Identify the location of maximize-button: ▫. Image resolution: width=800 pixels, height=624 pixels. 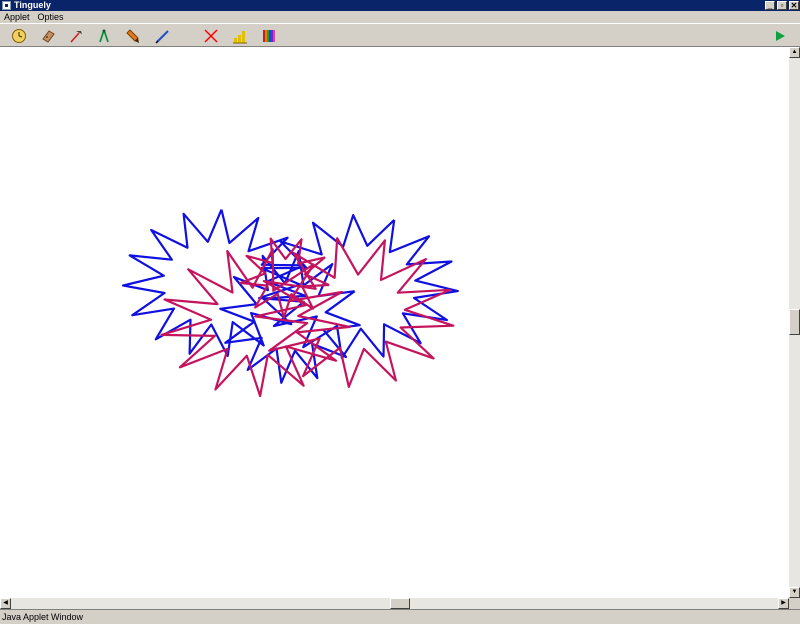
(782, 5).